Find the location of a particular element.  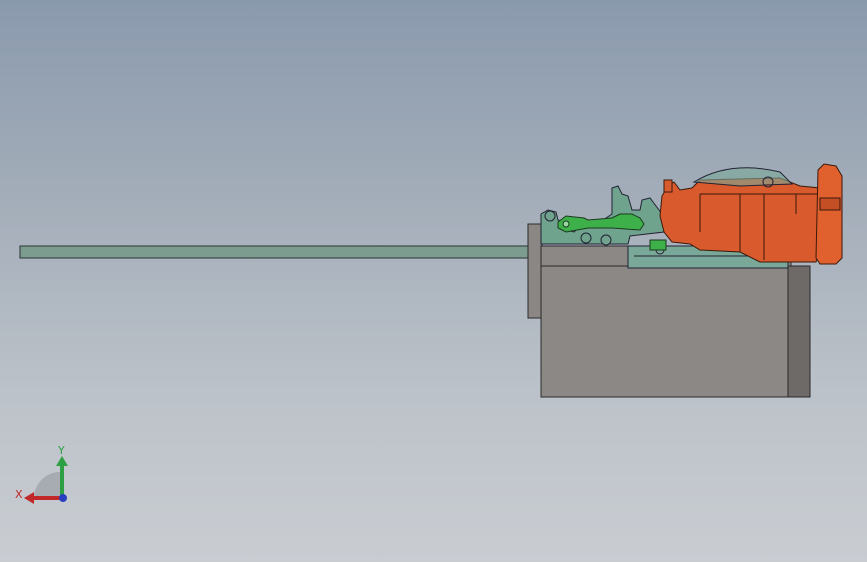

x-axis-label: X is located at coordinates (19, 494).